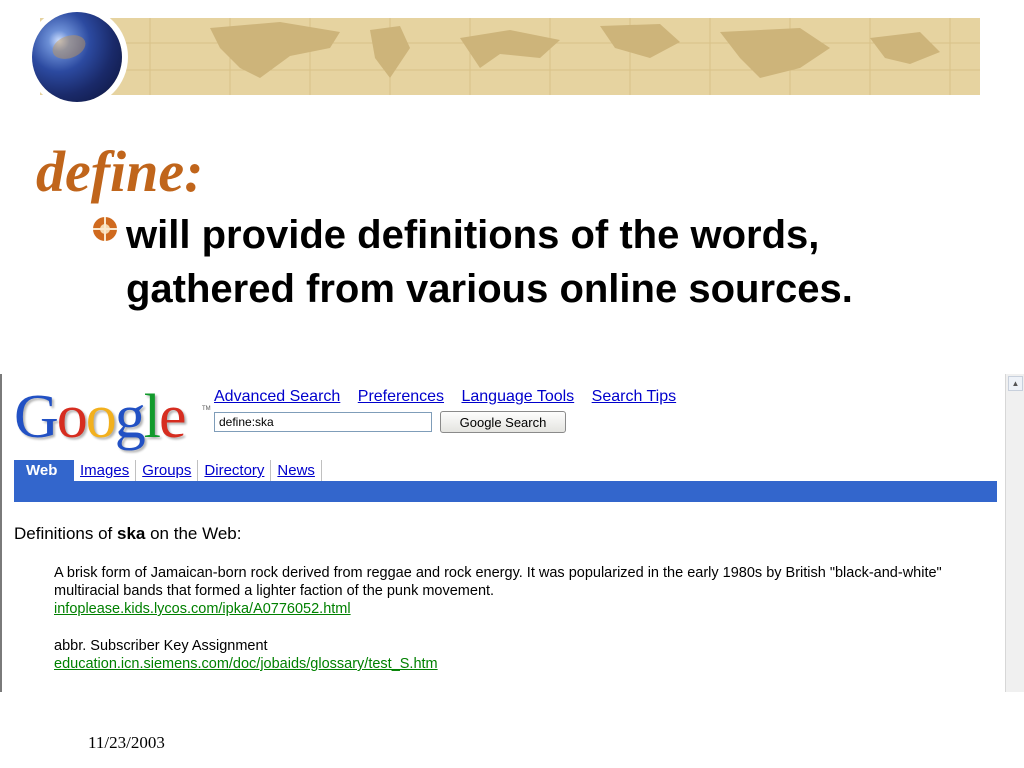 Image resolution: width=1024 pixels, height=768 pixels. Describe the element at coordinates (44, 470) in the screenshot. I see `tab-web: Web` at that location.